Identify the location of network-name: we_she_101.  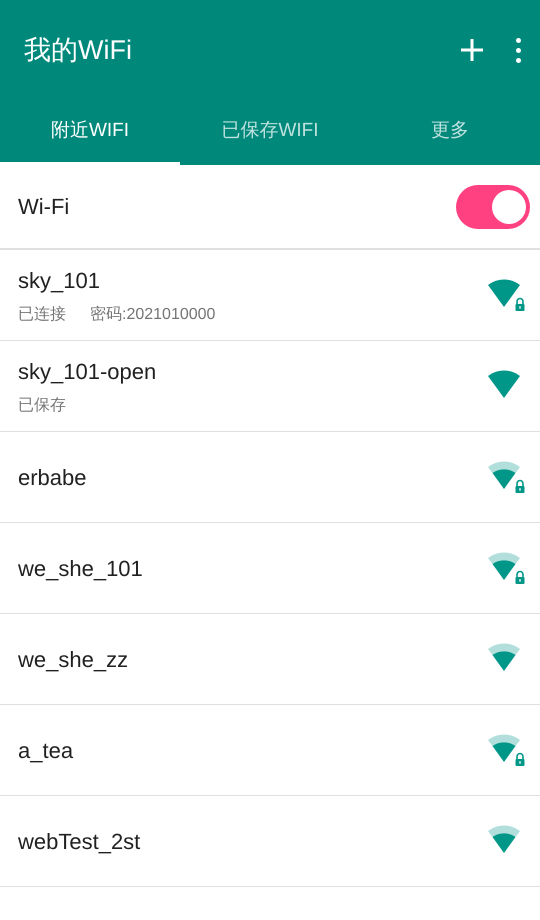
(80, 568).